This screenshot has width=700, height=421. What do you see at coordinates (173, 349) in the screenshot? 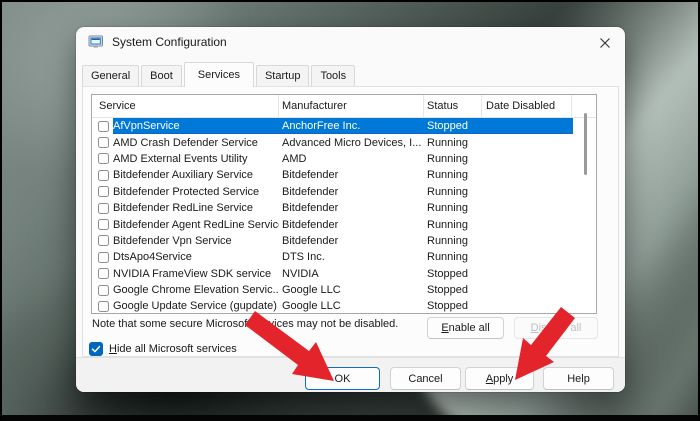
I see `hide-microsoft-services-label: Hide all Microsoft services` at bounding box center [173, 349].